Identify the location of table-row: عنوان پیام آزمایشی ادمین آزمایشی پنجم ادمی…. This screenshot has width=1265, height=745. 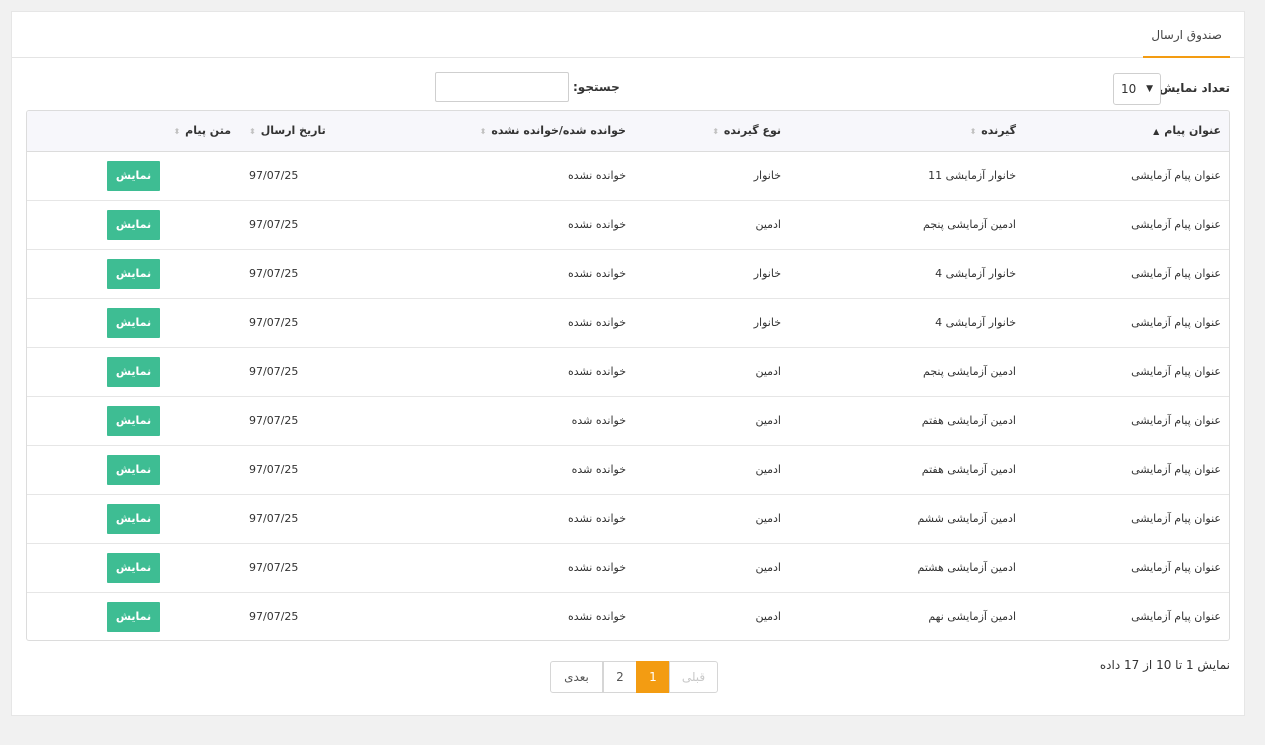
(628, 224).